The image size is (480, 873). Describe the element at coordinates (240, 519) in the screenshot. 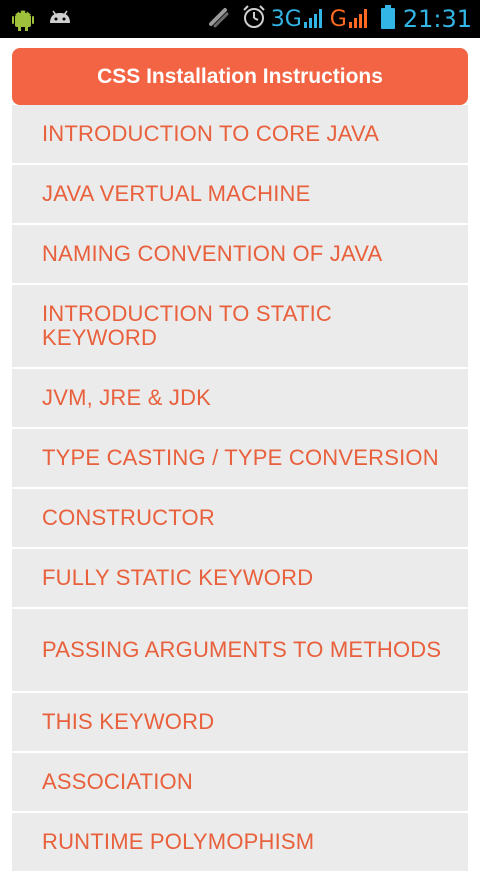

I see `list-item: CONSTRUCTOR` at that location.